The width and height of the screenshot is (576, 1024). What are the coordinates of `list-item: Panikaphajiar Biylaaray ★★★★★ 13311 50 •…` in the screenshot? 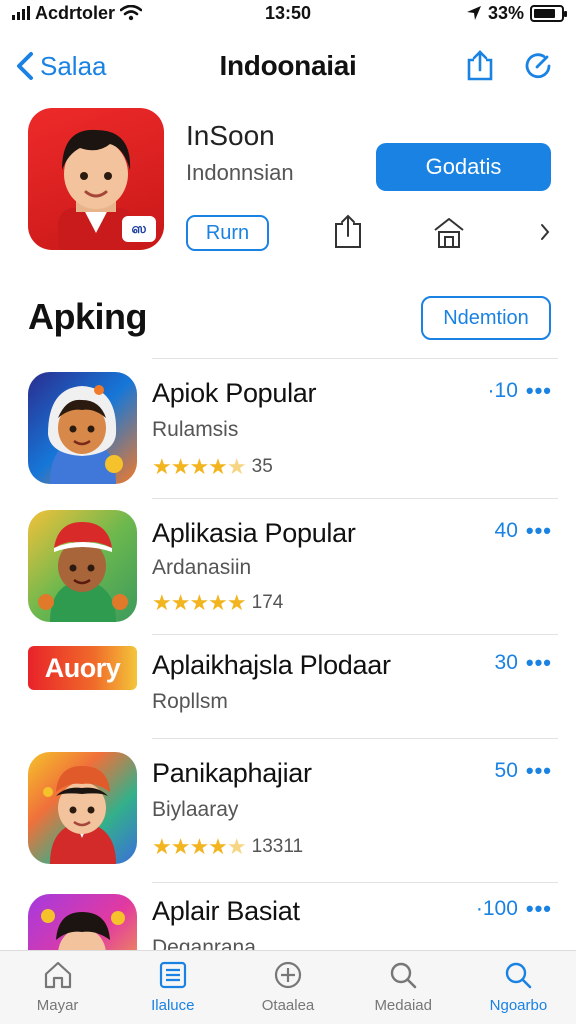 It's located at (288, 810).